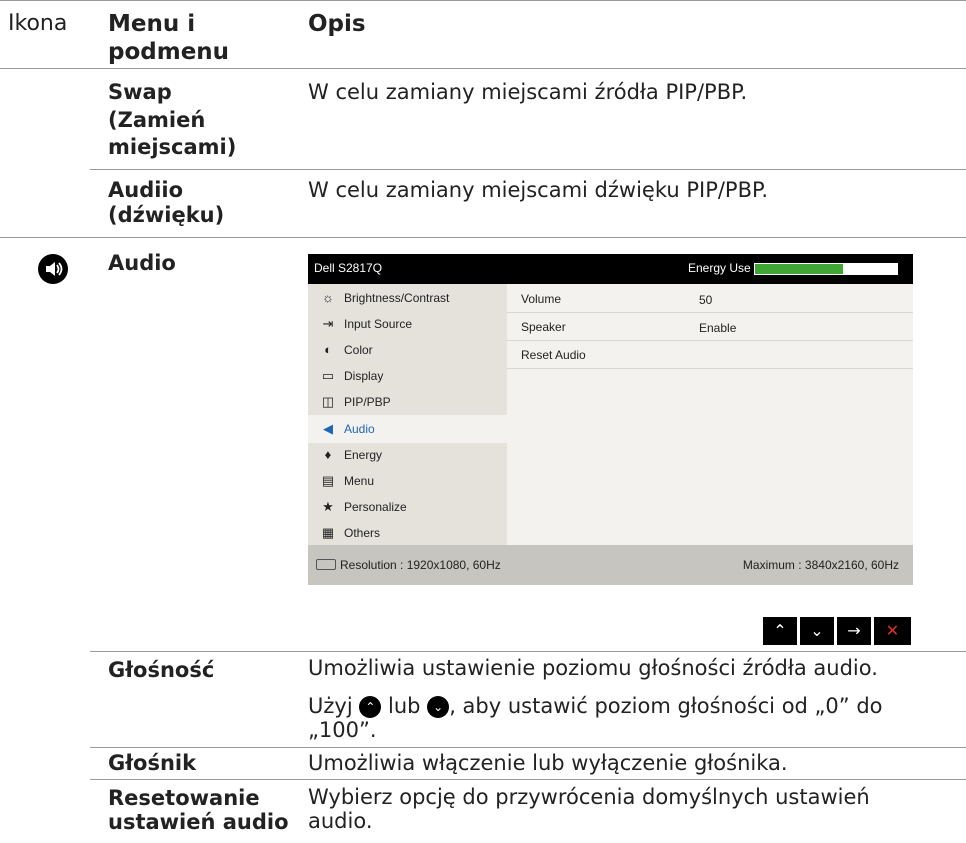 Image resolution: width=966 pixels, height=843 pixels. I want to click on display-icon: ▭, so click(328, 376).